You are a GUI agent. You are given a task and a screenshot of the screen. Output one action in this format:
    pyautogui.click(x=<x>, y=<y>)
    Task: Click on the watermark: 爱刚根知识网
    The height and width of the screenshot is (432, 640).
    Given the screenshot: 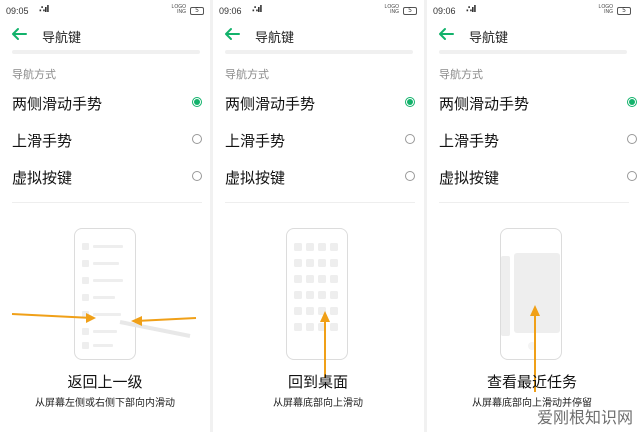 What is the action you would take?
    pyautogui.click(x=584, y=417)
    